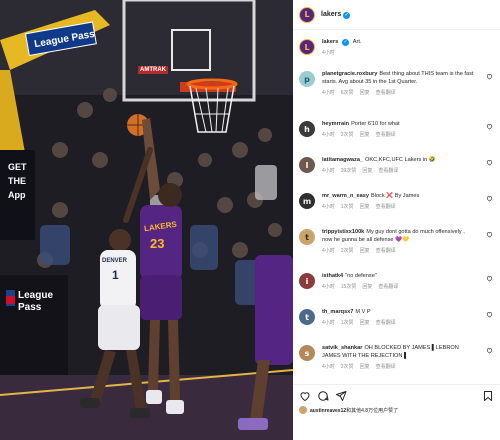 The height and width of the screenshot is (440, 500). What do you see at coordinates (17, 195) in the screenshot?
I see `side-banner-line: App` at bounding box center [17, 195].